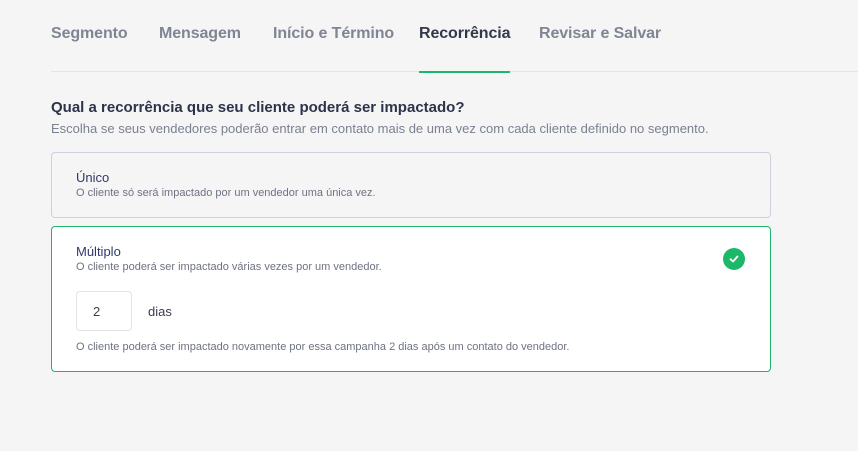 This screenshot has width=858, height=451. Describe the element at coordinates (104, 311) in the screenshot. I see `days-input` at that location.